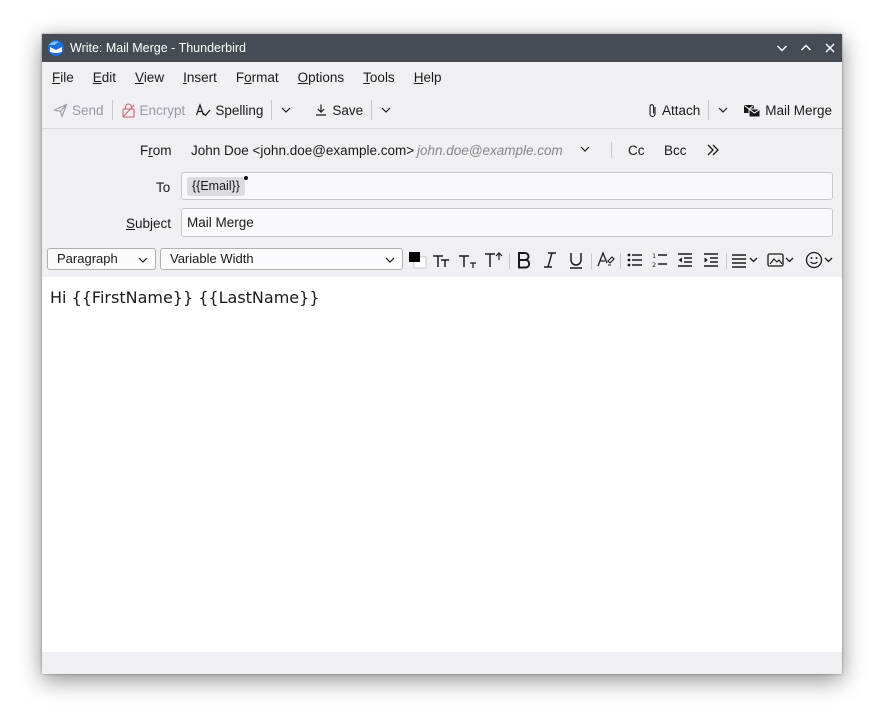  I want to click on maximize-icon, so click(806, 47).